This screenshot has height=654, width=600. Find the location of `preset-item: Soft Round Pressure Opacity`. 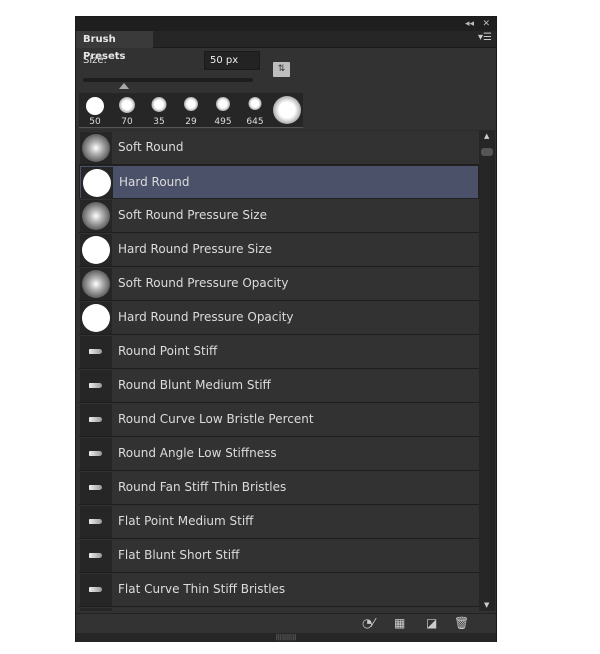

preset-item: Soft Round Pressure Opacity is located at coordinates (279, 284).